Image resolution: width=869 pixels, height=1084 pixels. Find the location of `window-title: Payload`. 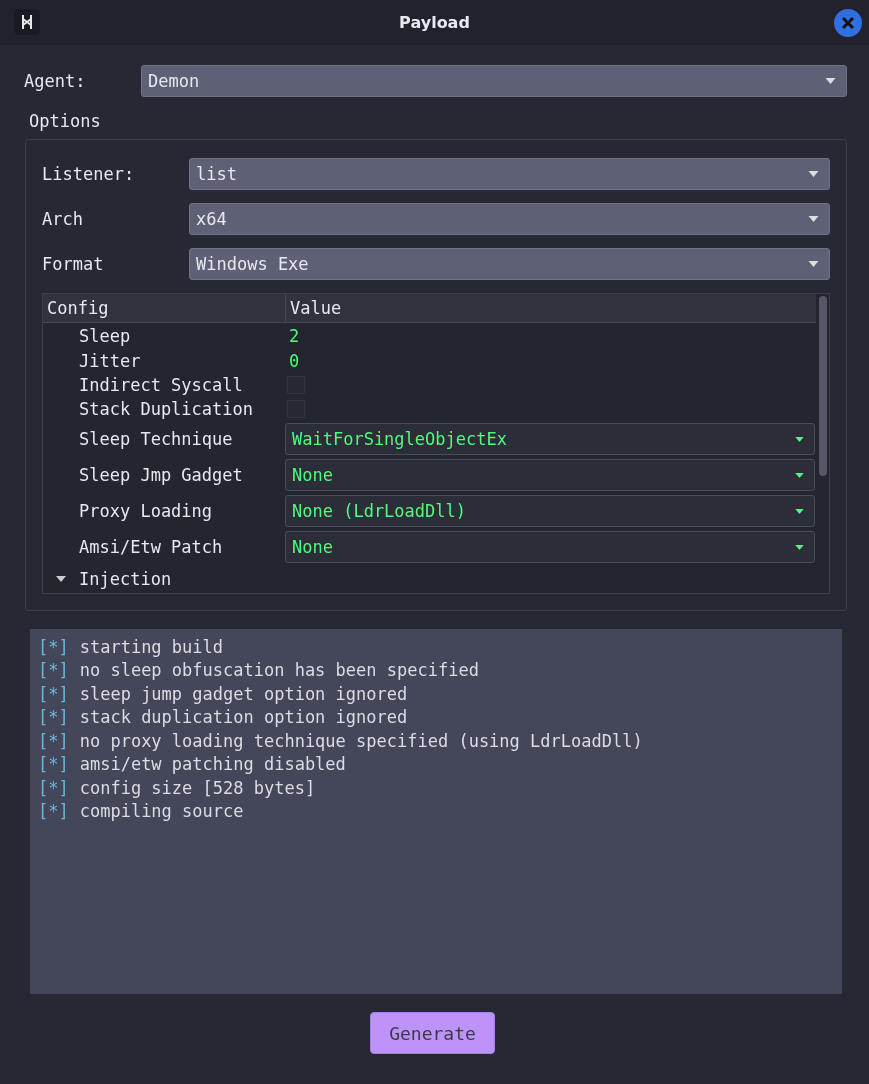

window-title: Payload is located at coordinates (434, 22).